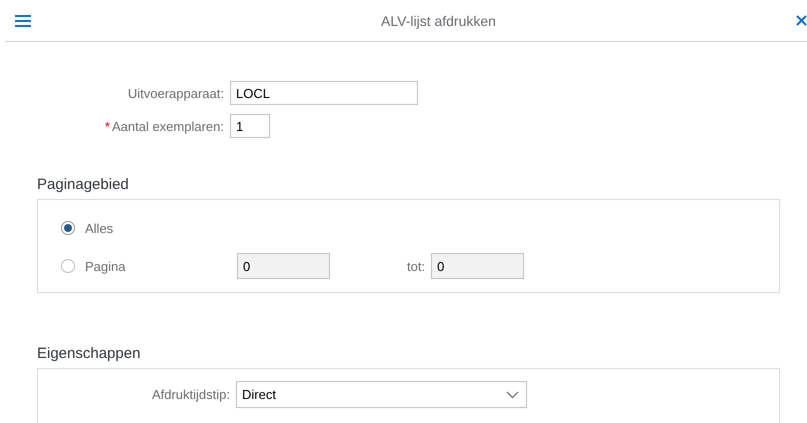 This screenshot has width=807, height=423. I want to click on input-field: LOCL, so click(324, 93).